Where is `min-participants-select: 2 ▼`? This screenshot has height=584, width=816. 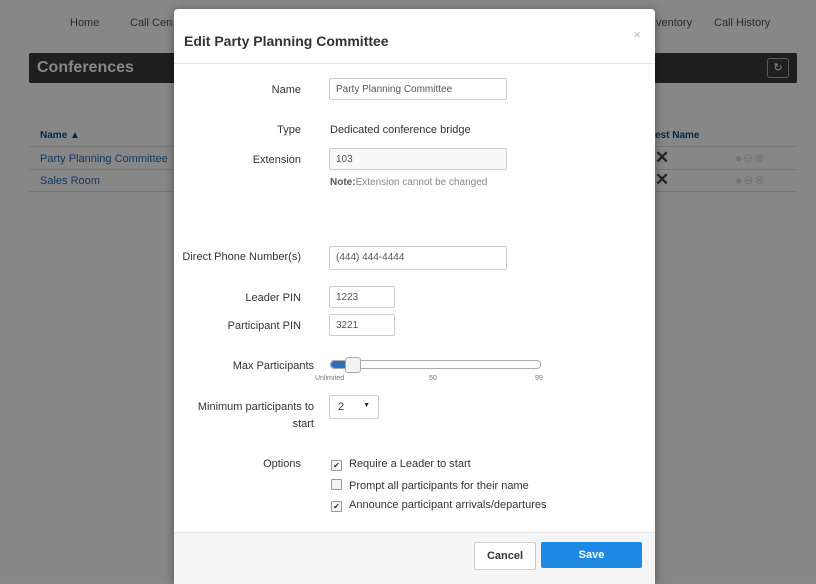
min-participants-select: 2 ▼ is located at coordinates (354, 407).